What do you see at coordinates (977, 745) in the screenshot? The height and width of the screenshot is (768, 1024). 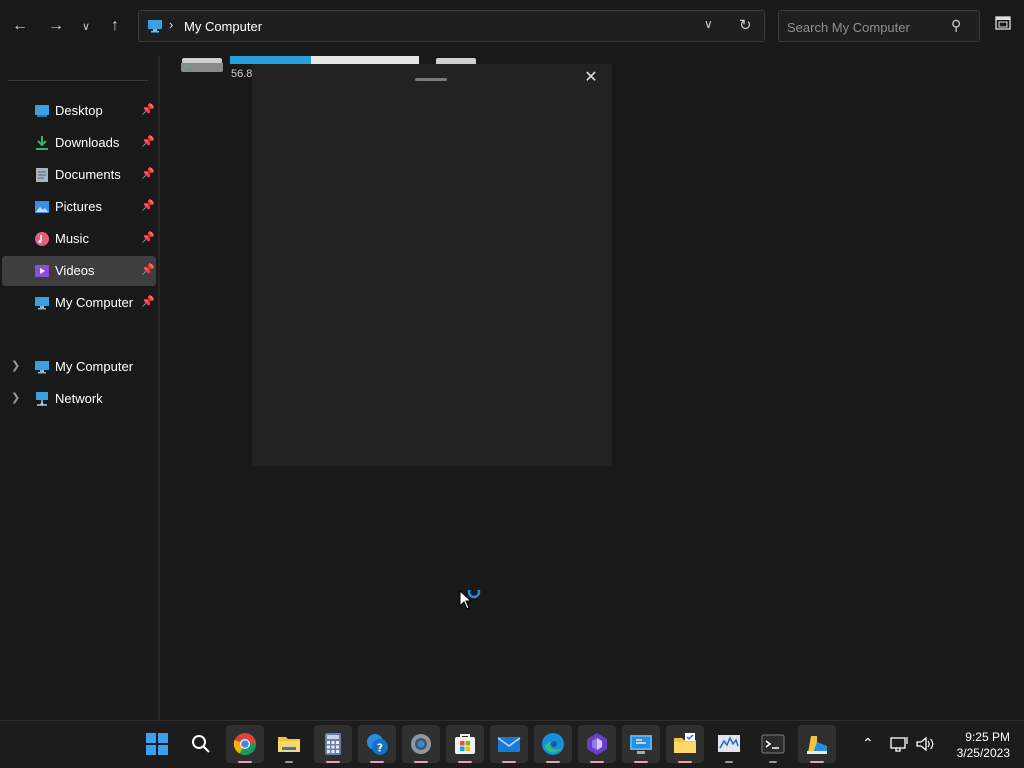 I see `system-clock: 9:25 PM 3/25/2023` at bounding box center [977, 745].